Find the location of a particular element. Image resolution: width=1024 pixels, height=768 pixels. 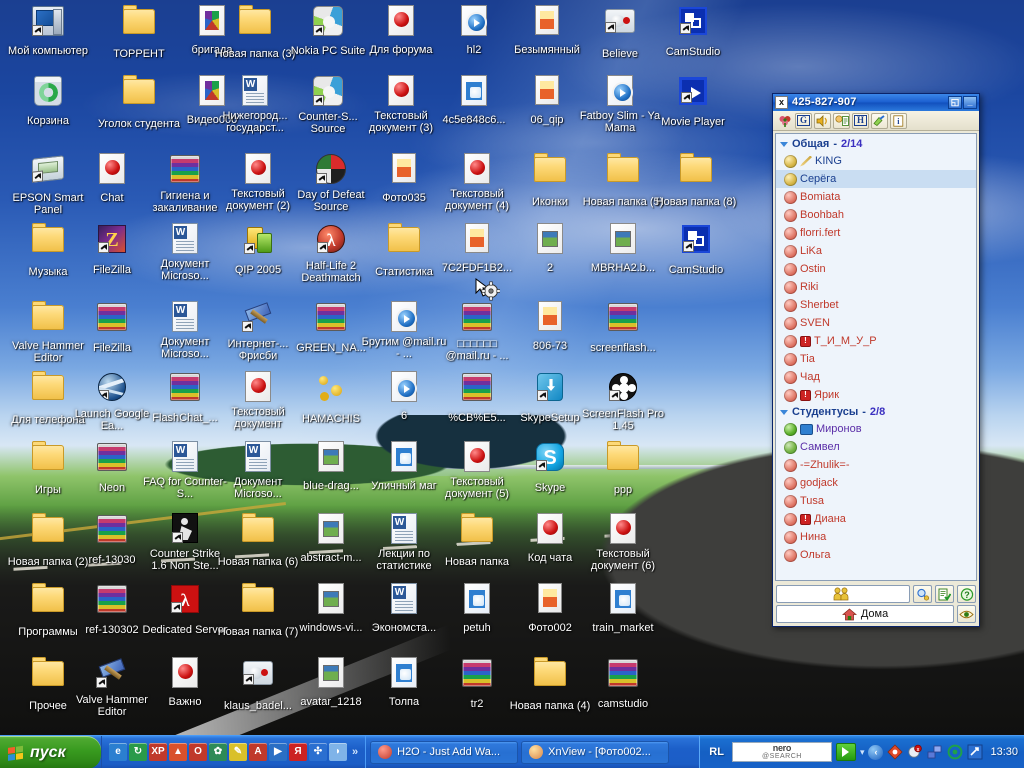

chat-user-row: Самвел is located at coordinates (876, 447).